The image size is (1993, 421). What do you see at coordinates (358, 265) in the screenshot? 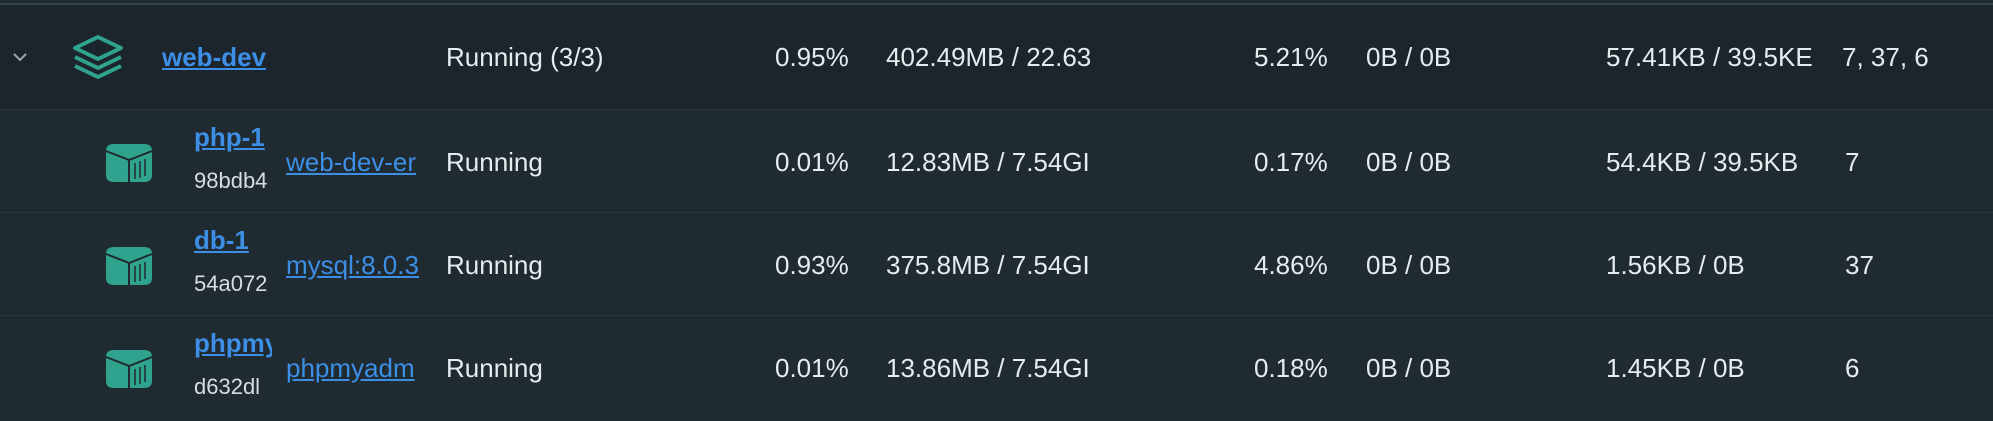
I see `container-image-link: mysql:8.0.3` at bounding box center [358, 265].